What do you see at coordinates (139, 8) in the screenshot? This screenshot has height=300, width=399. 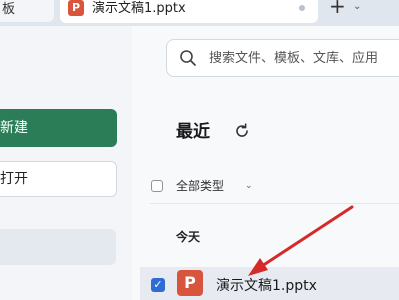 I see `tab-label: 演示文稿1.pptx` at bounding box center [139, 8].